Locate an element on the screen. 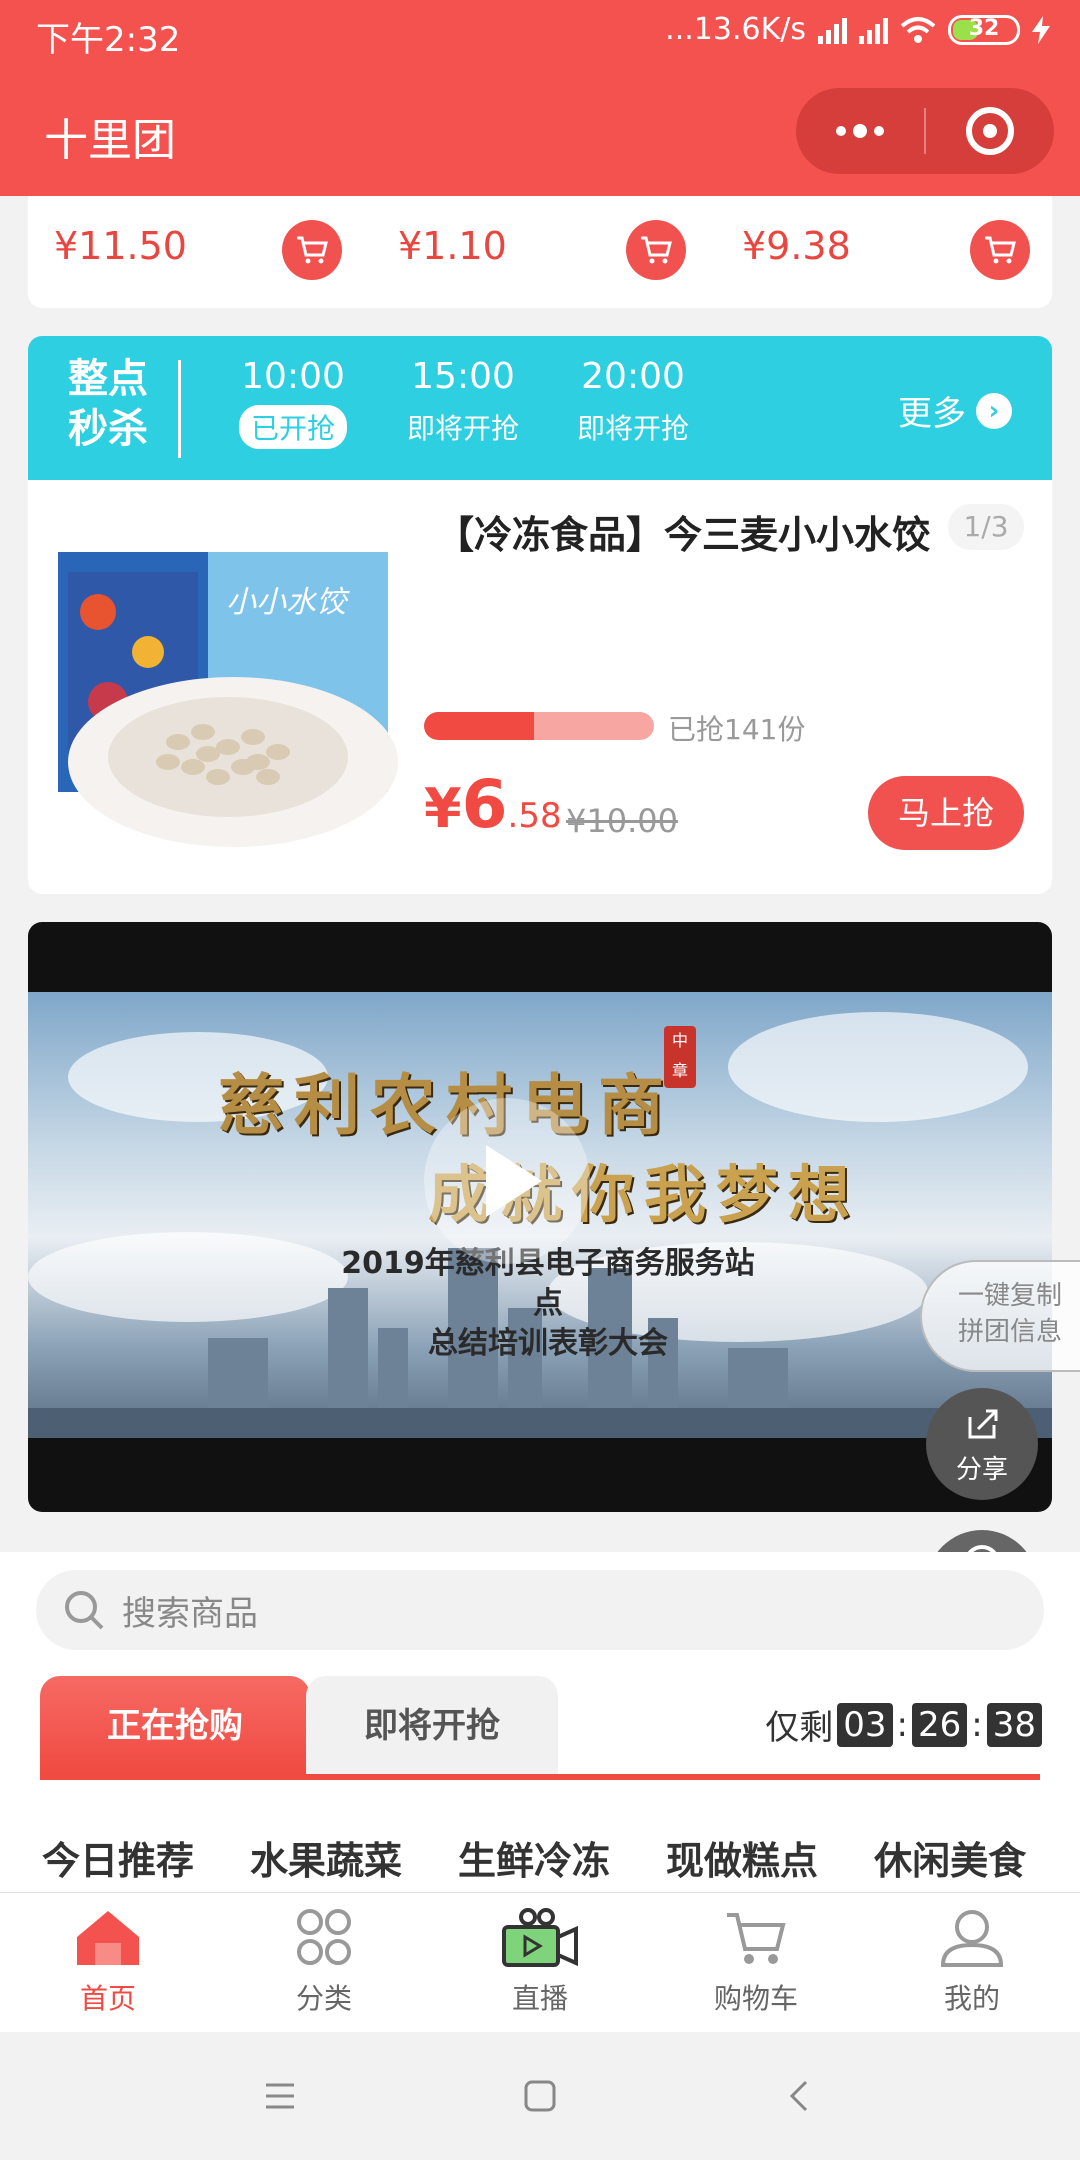 Image resolution: width=1080 pixels, height=2160 pixels. product-name: 【冷冻食品】今三麦小小水饺 is located at coordinates (696, 531).